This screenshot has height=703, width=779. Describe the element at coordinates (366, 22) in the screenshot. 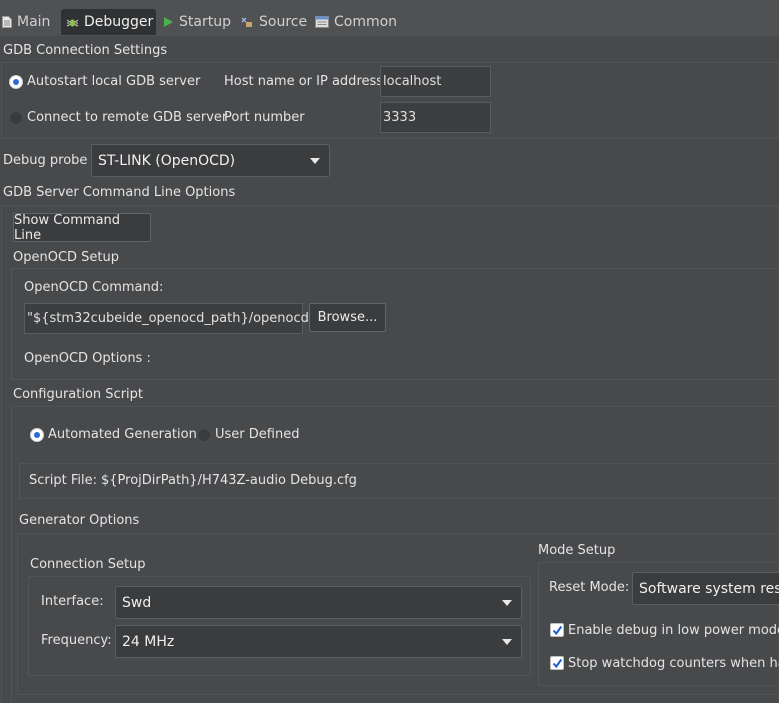

I see `tab-label: Common` at that location.